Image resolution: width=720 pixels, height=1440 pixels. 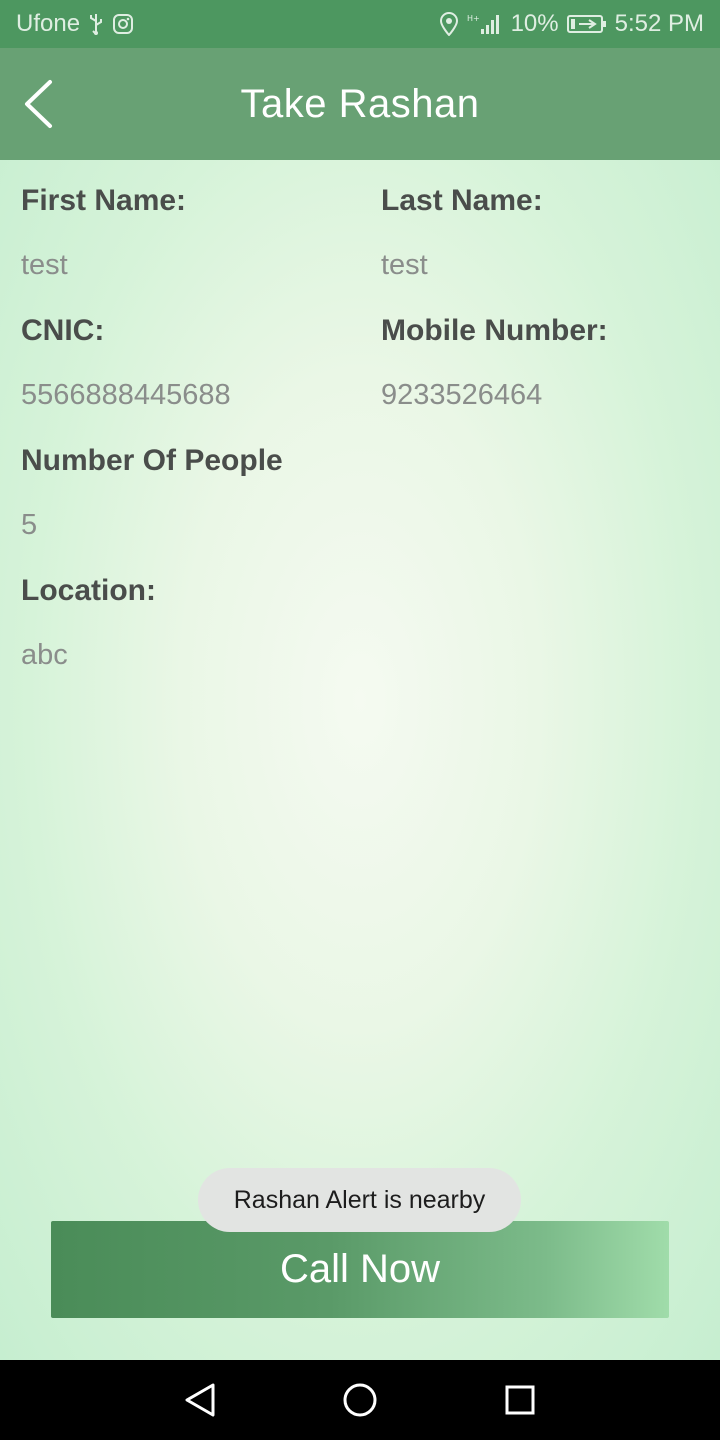 I want to click on last-name-field: Last Name: test, so click(x=462, y=232).